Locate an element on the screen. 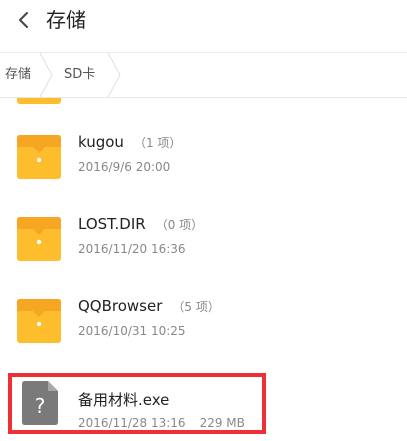 The height and width of the screenshot is (441, 407). item-name: LOST.DIR is located at coordinates (112, 224).